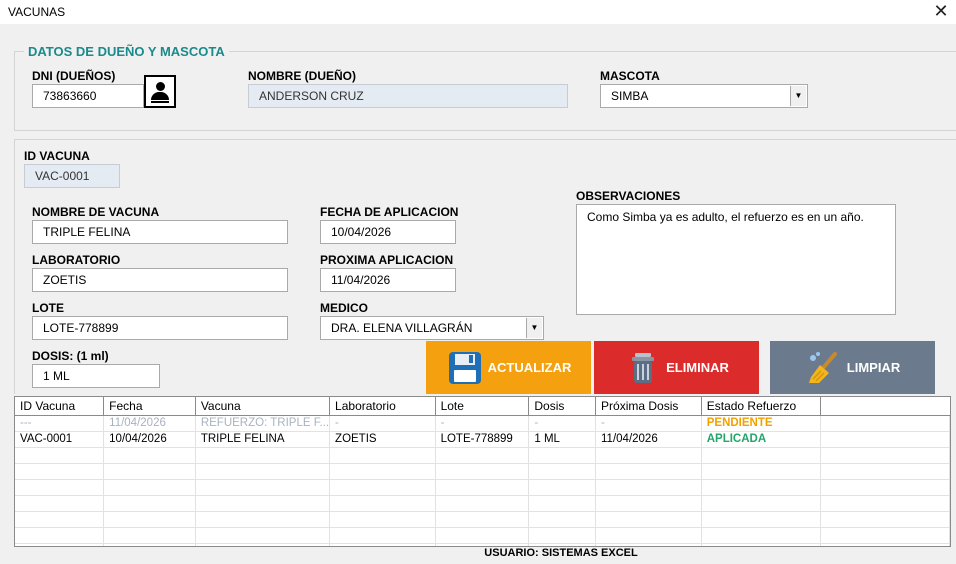 This screenshot has width=956, height=564. I want to click on floppy-disk-icon, so click(464, 367).